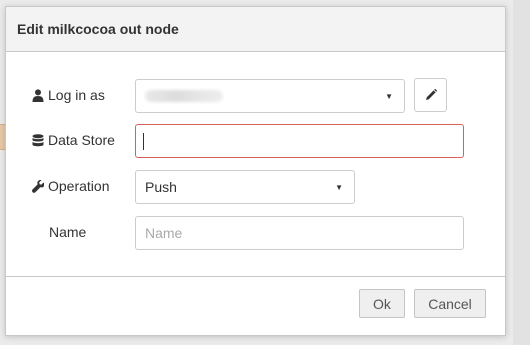  Describe the element at coordinates (299, 233) in the screenshot. I see `name-input: Name` at that location.